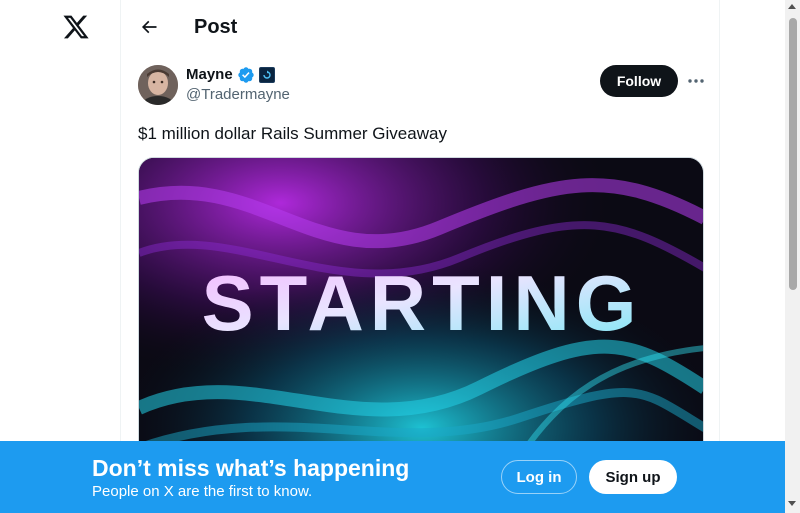 This screenshot has height=513, width=800. What do you see at coordinates (209, 75) in the screenshot?
I see `author-name: Mayne` at bounding box center [209, 75].